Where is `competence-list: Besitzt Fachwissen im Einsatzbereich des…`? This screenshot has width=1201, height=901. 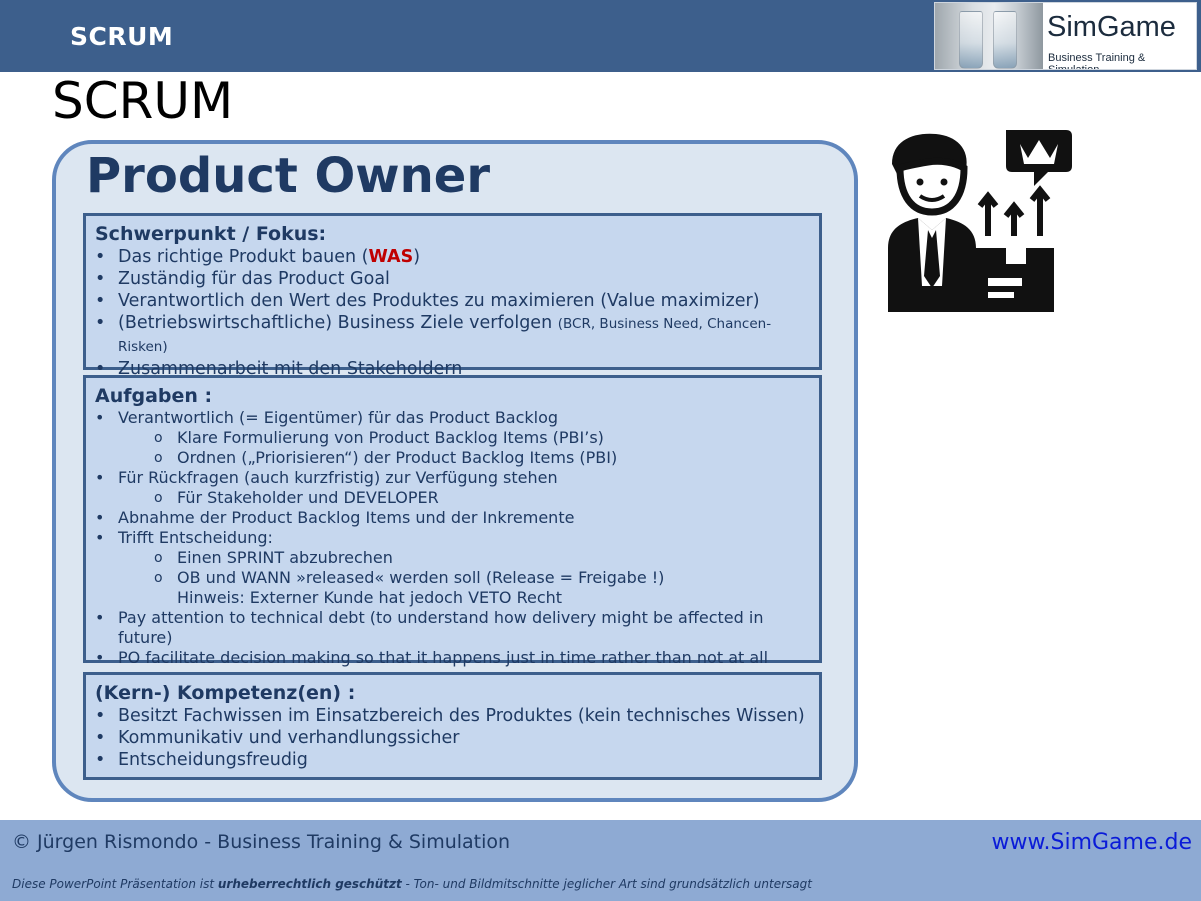 competence-list: Besitzt Fachwissen im Einsatzbereich des… is located at coordinates (452, 738).